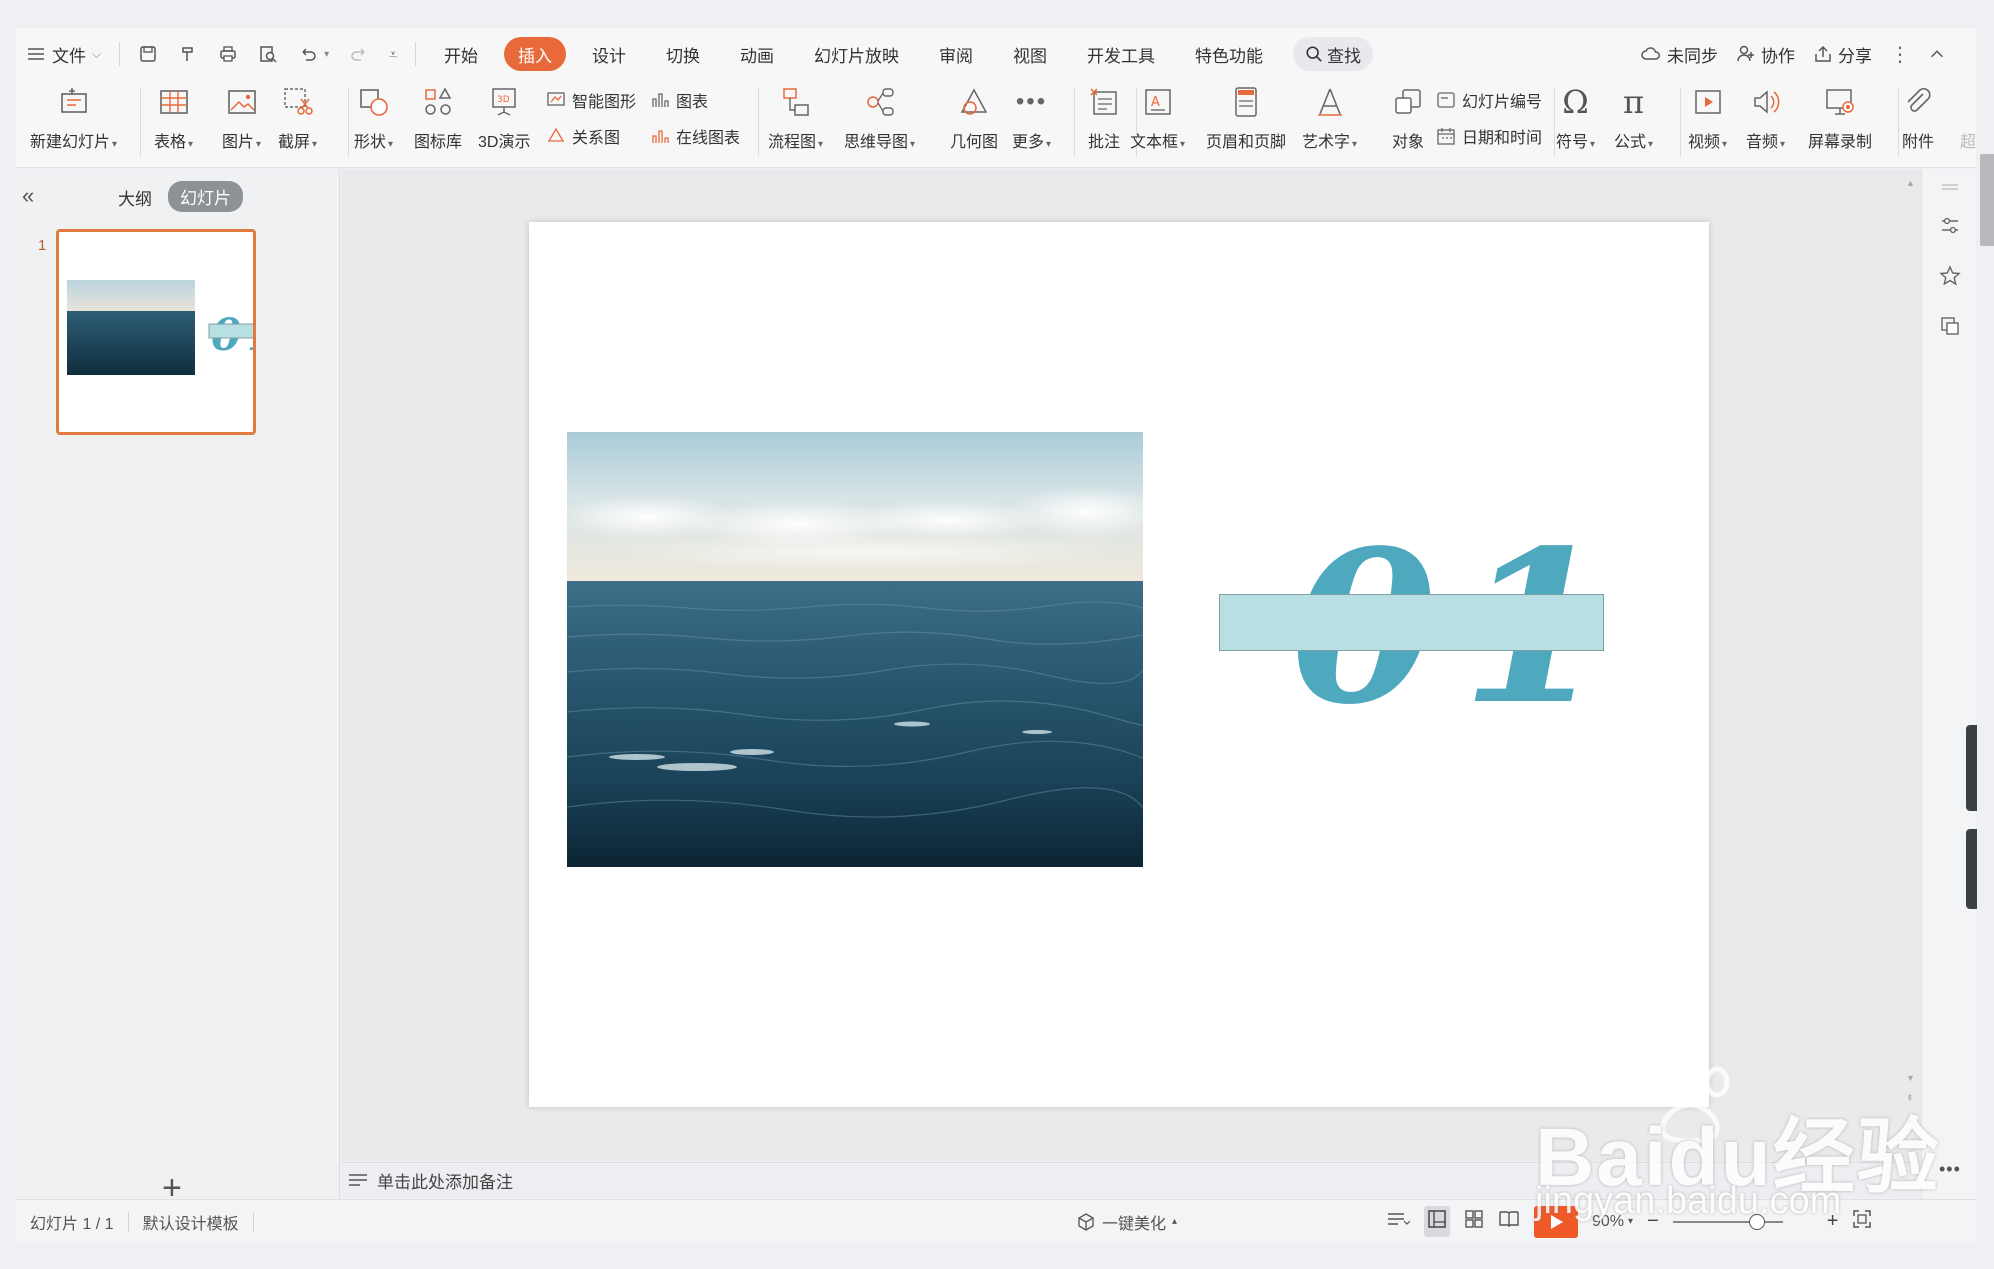 The image size is (1994, 1269). Describe the element at coordinates (1333, 54) in the screenshot. I see `search-button: 查找` at that location.